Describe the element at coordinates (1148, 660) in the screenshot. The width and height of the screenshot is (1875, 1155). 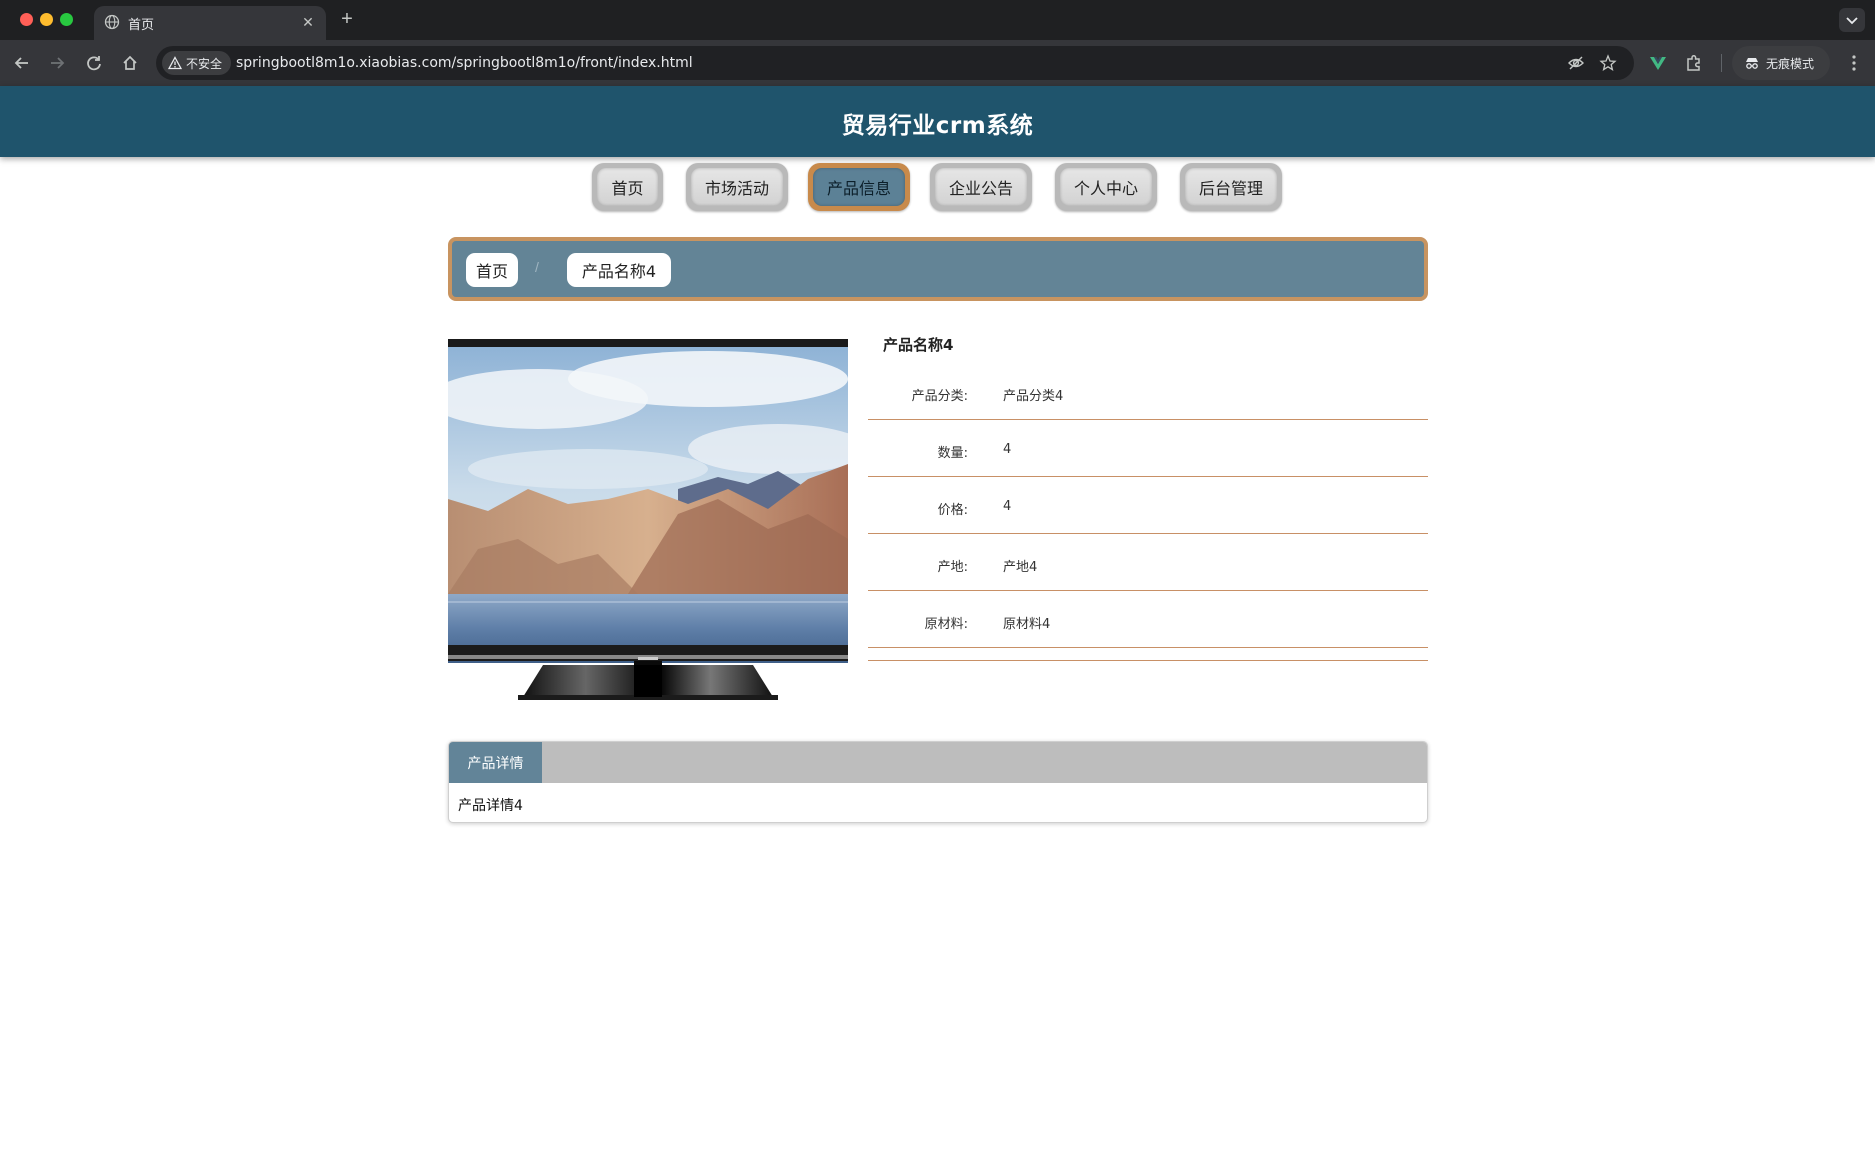
I see `divider` at that location.